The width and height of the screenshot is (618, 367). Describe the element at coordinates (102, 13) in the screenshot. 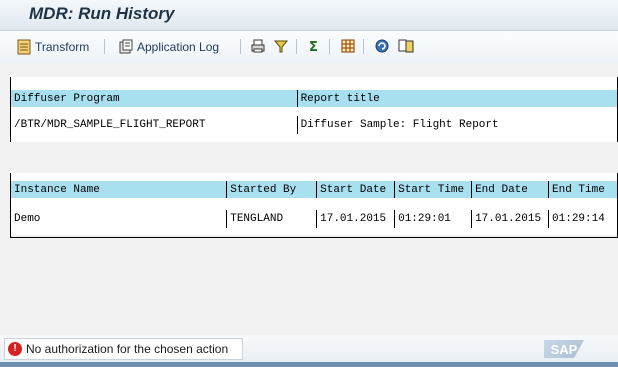

I see `page-title: MDR: Run History` at that location.